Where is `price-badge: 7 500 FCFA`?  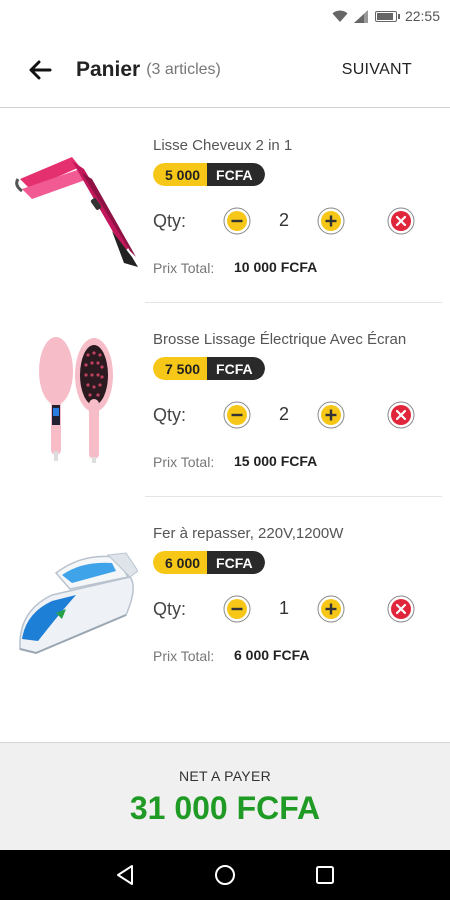 price-badge: 7 500 FCFA is located at coordinates (209, 368).